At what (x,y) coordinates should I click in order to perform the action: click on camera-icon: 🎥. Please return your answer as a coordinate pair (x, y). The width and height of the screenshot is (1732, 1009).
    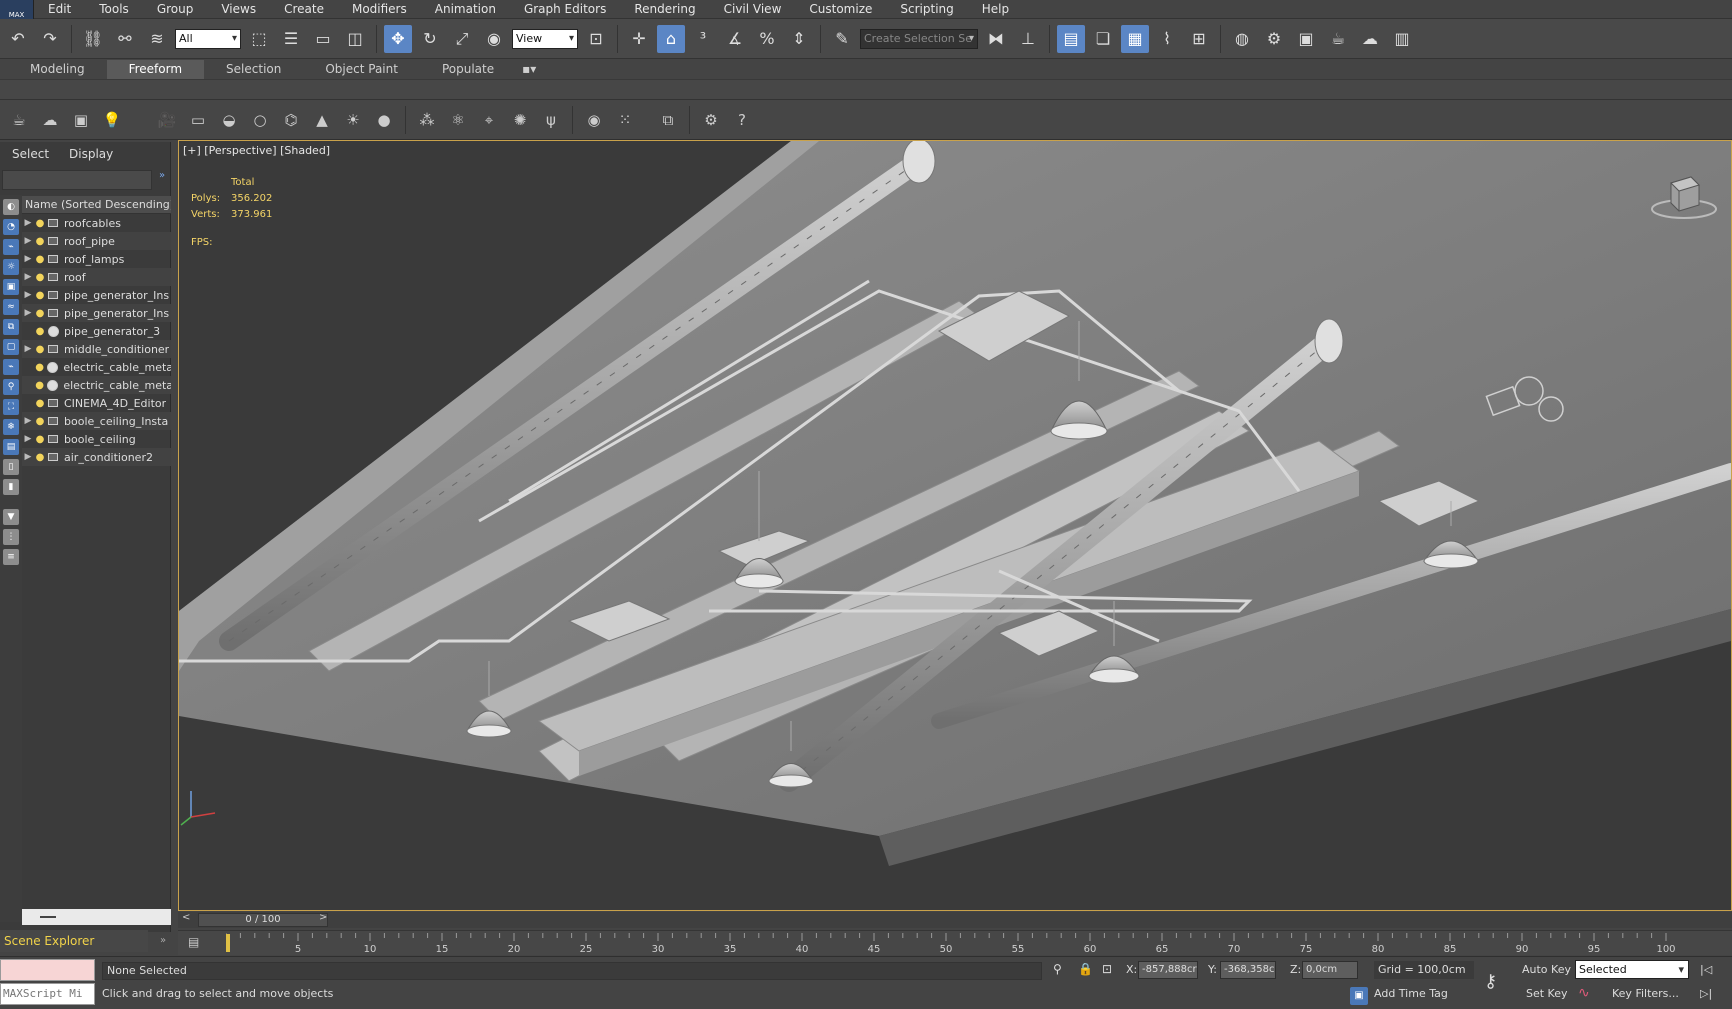
    Looking at the image, I should click on (167, 120).